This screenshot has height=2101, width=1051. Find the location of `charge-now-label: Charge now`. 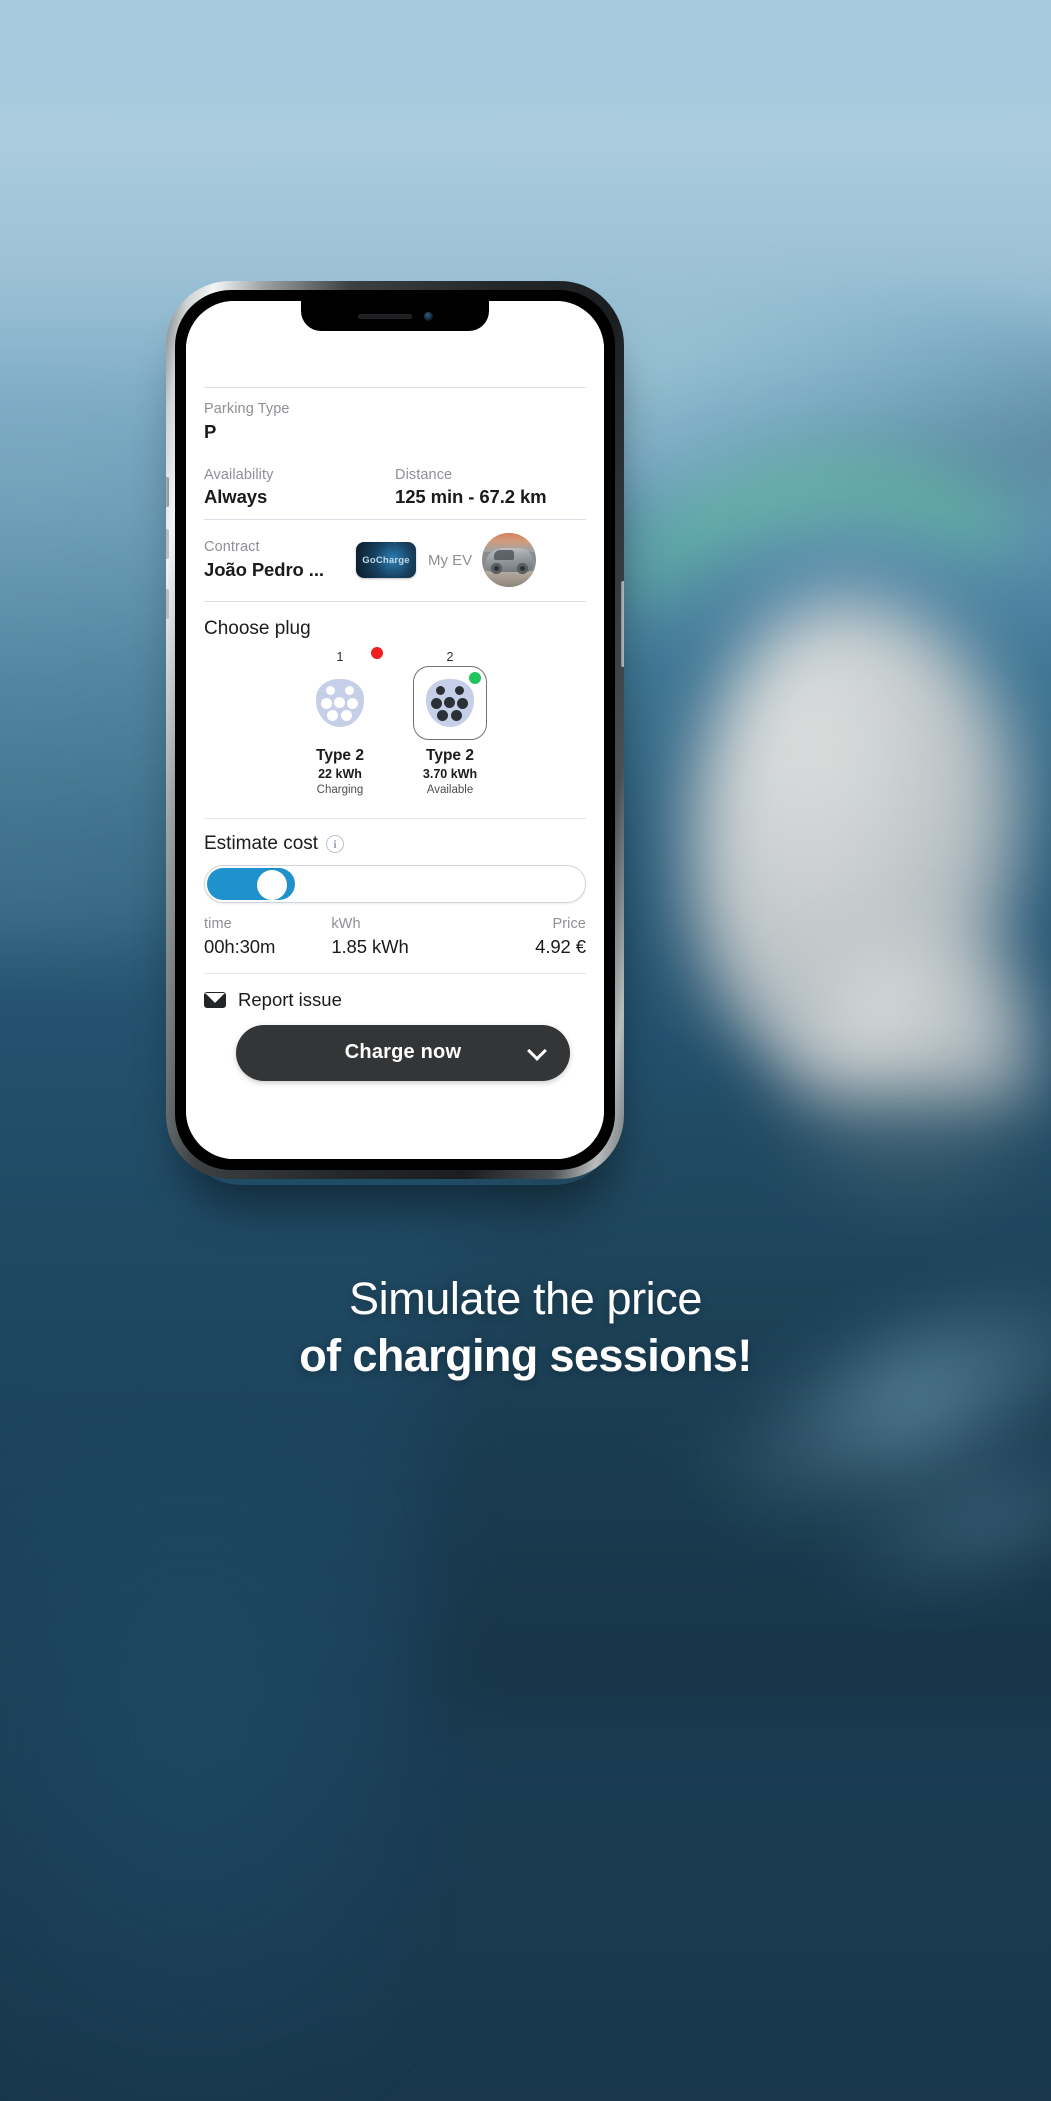

charge-now-label: Charge now is located at coordinates (403, 1052).